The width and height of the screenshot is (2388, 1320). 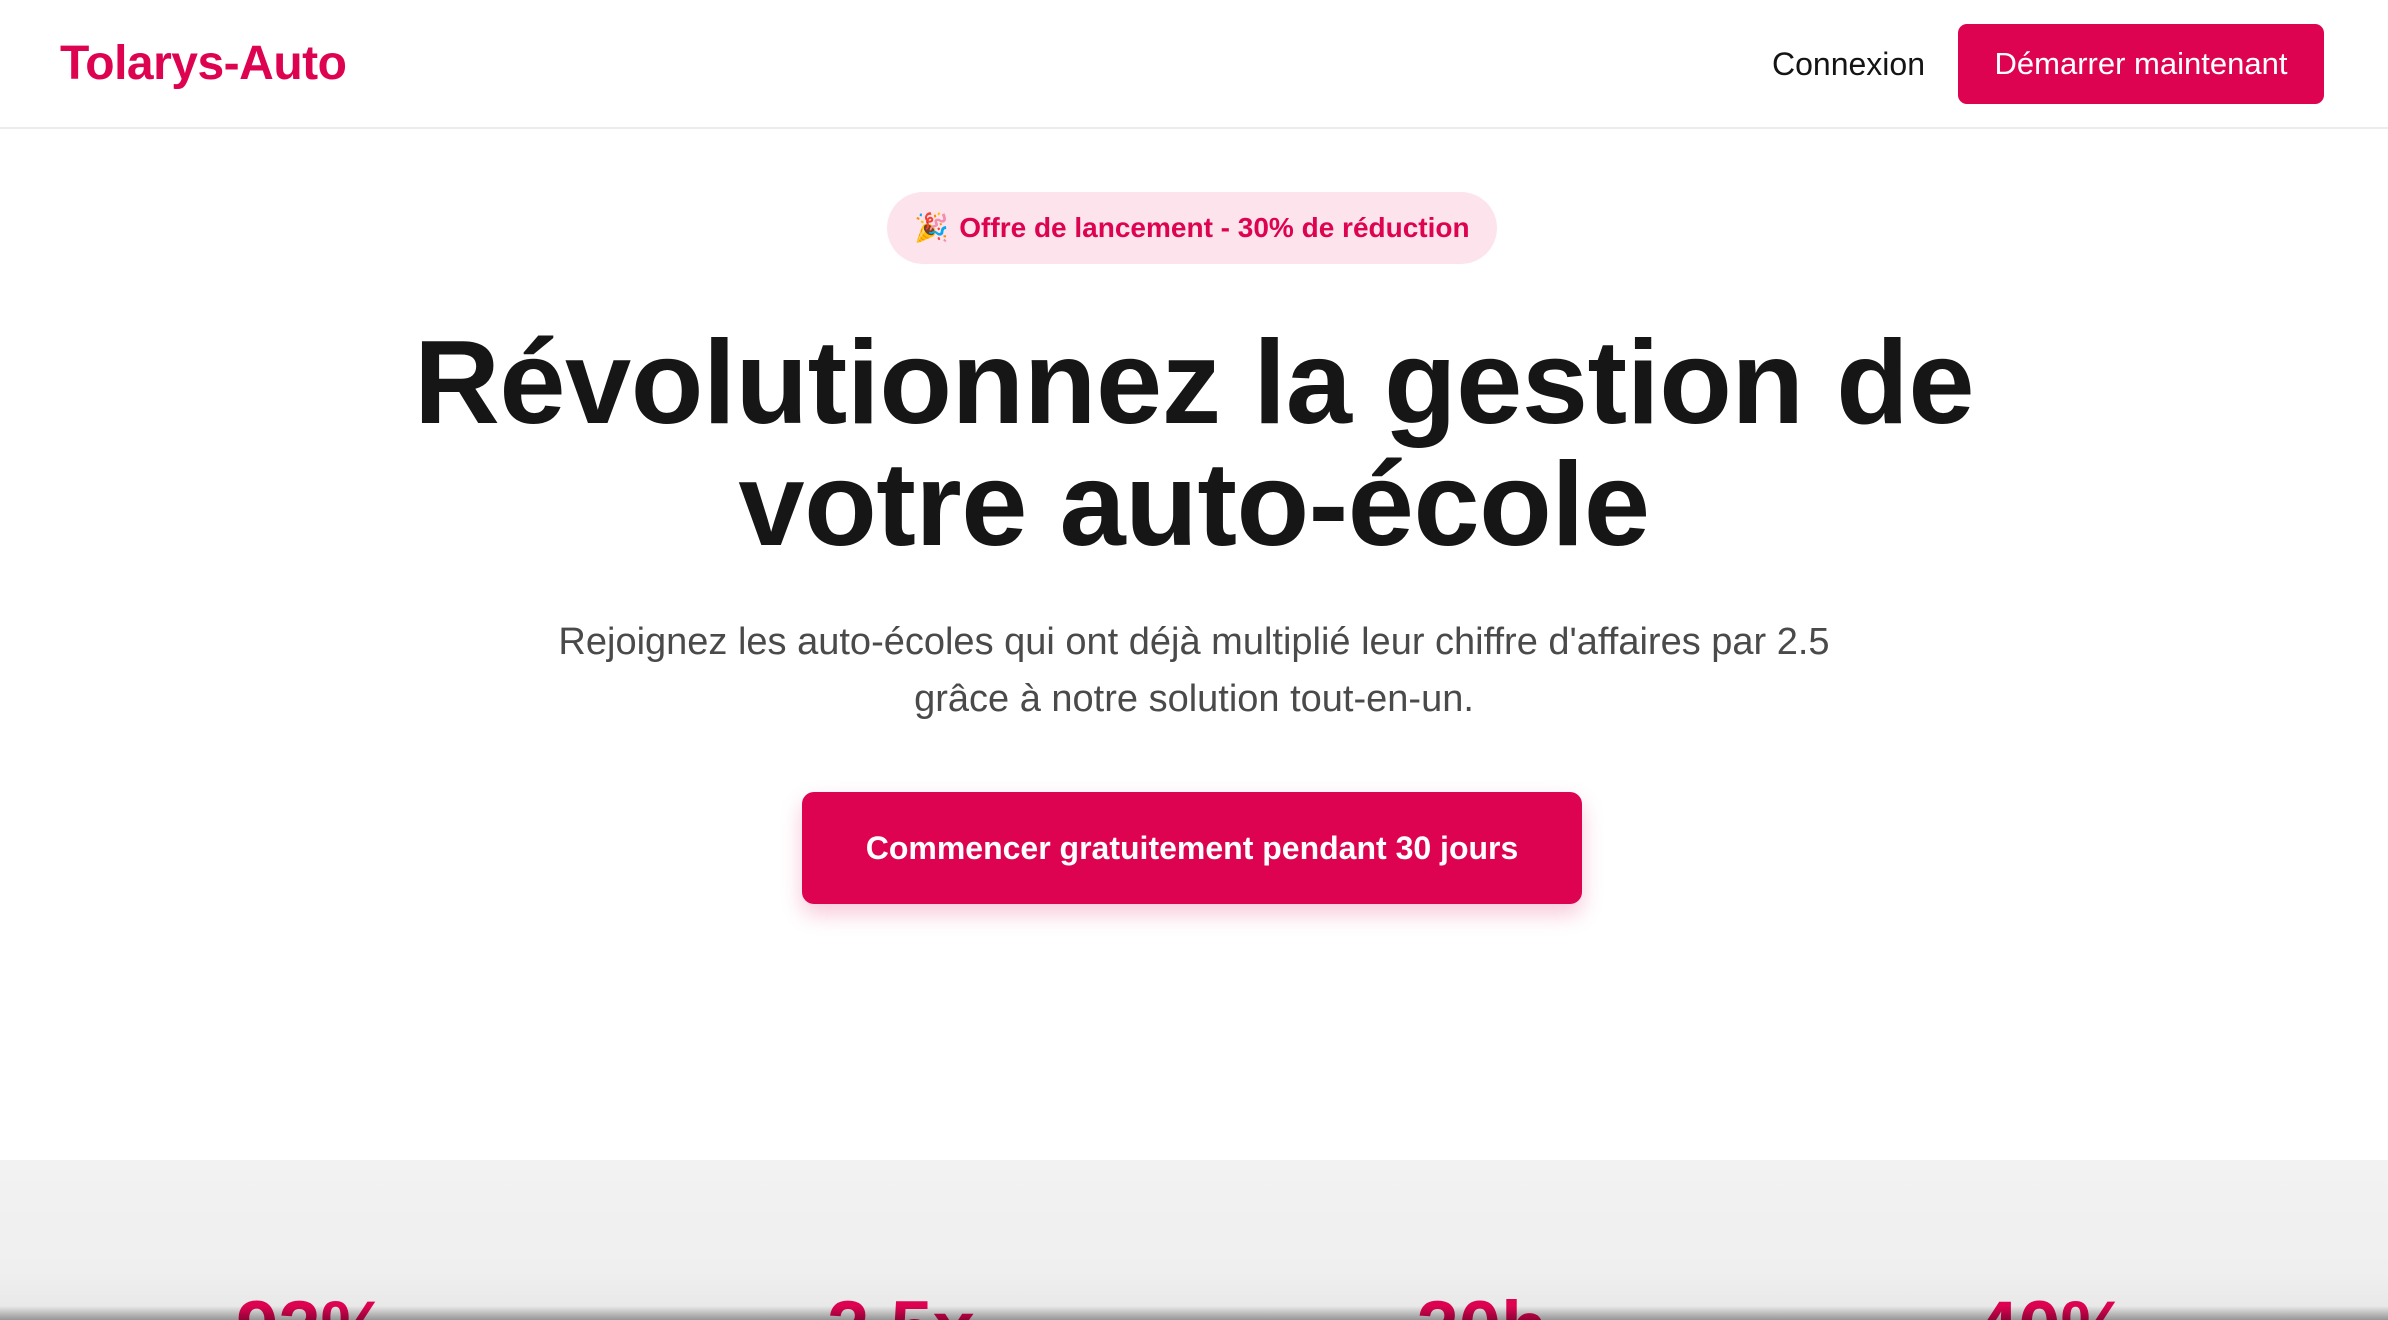 I want to click on start-free-trial-button: Commencer gratuitement pendant 30 jours, so click(x=1192, y=848).